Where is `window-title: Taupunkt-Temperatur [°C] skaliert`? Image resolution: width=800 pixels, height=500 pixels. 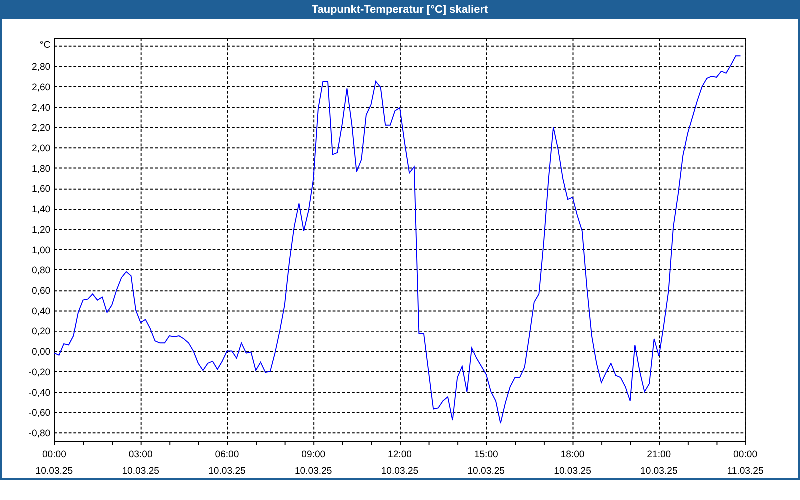 window-title: Taupunkt-Temperatur [°C] skaliert is located at coordinates (400, 10).